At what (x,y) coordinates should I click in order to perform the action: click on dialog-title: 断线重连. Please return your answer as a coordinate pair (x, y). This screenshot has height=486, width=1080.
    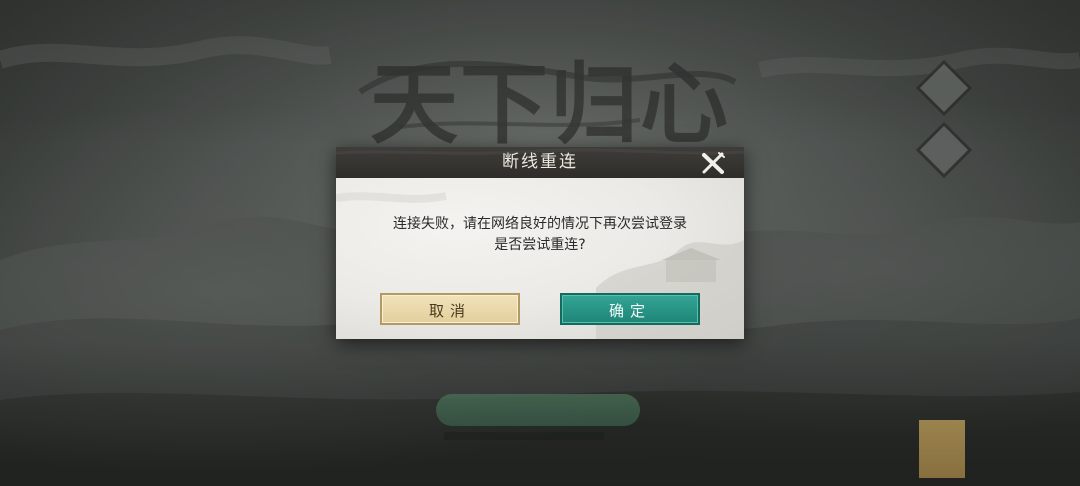
    Looking at the image, I should click on (540, 162).